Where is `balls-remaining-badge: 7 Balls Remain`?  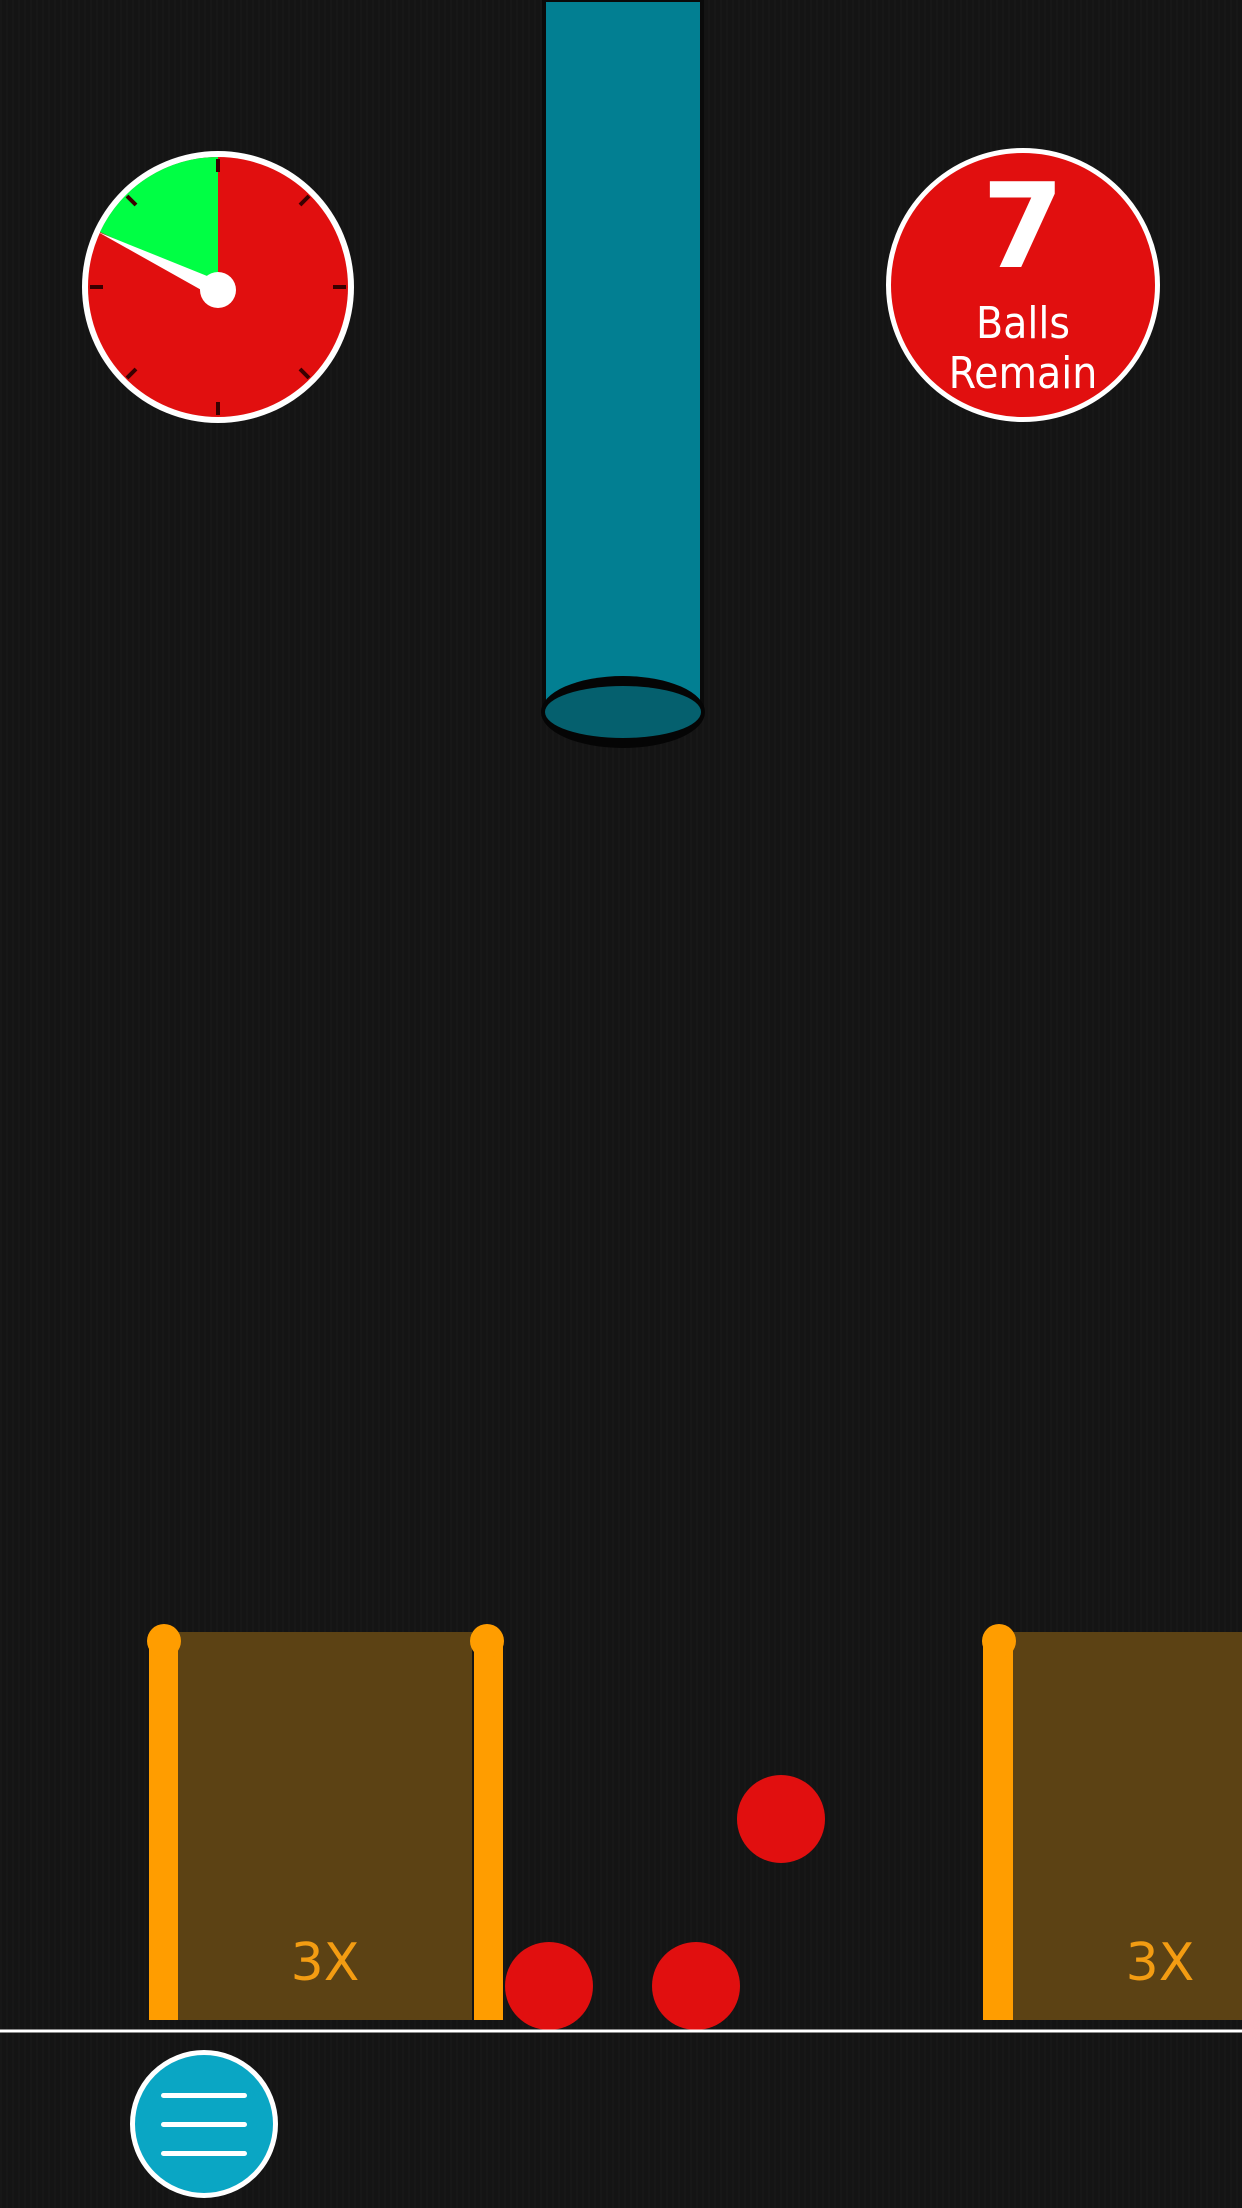
balls-remaining-badge: 7 Balls Remain is located at coordinates (1023, 285).